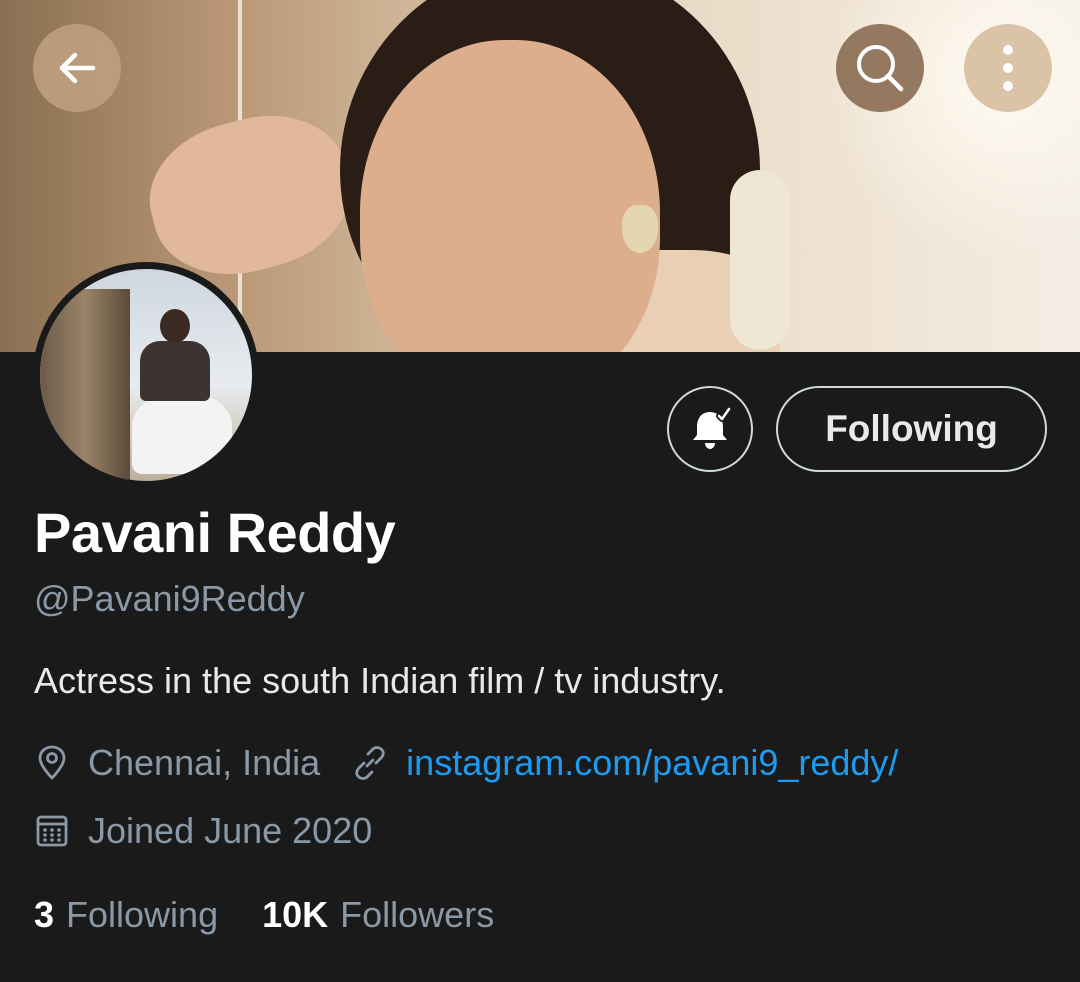  I want to click on more-options-button, so click(1008, 68).